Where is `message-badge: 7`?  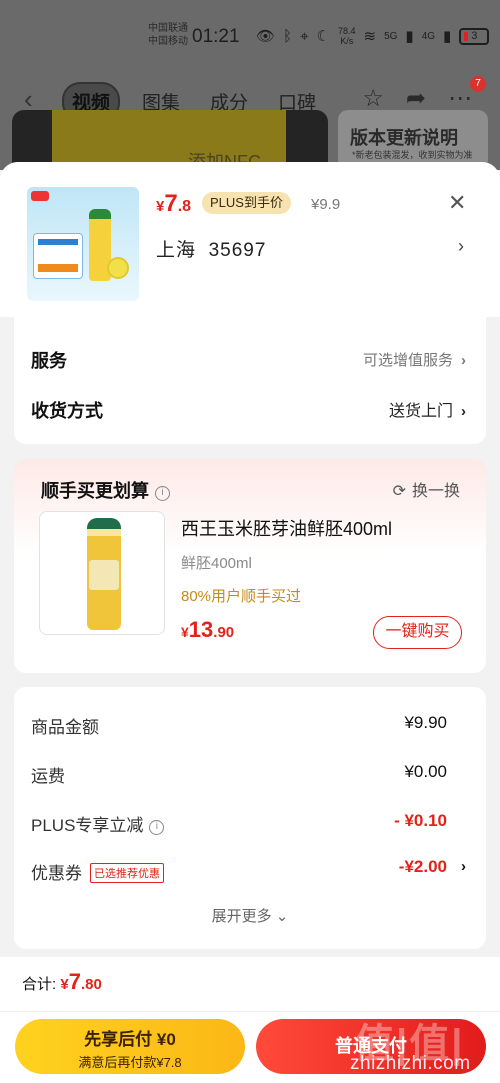
message-badge: 7 is located at coordinates (478, 84).